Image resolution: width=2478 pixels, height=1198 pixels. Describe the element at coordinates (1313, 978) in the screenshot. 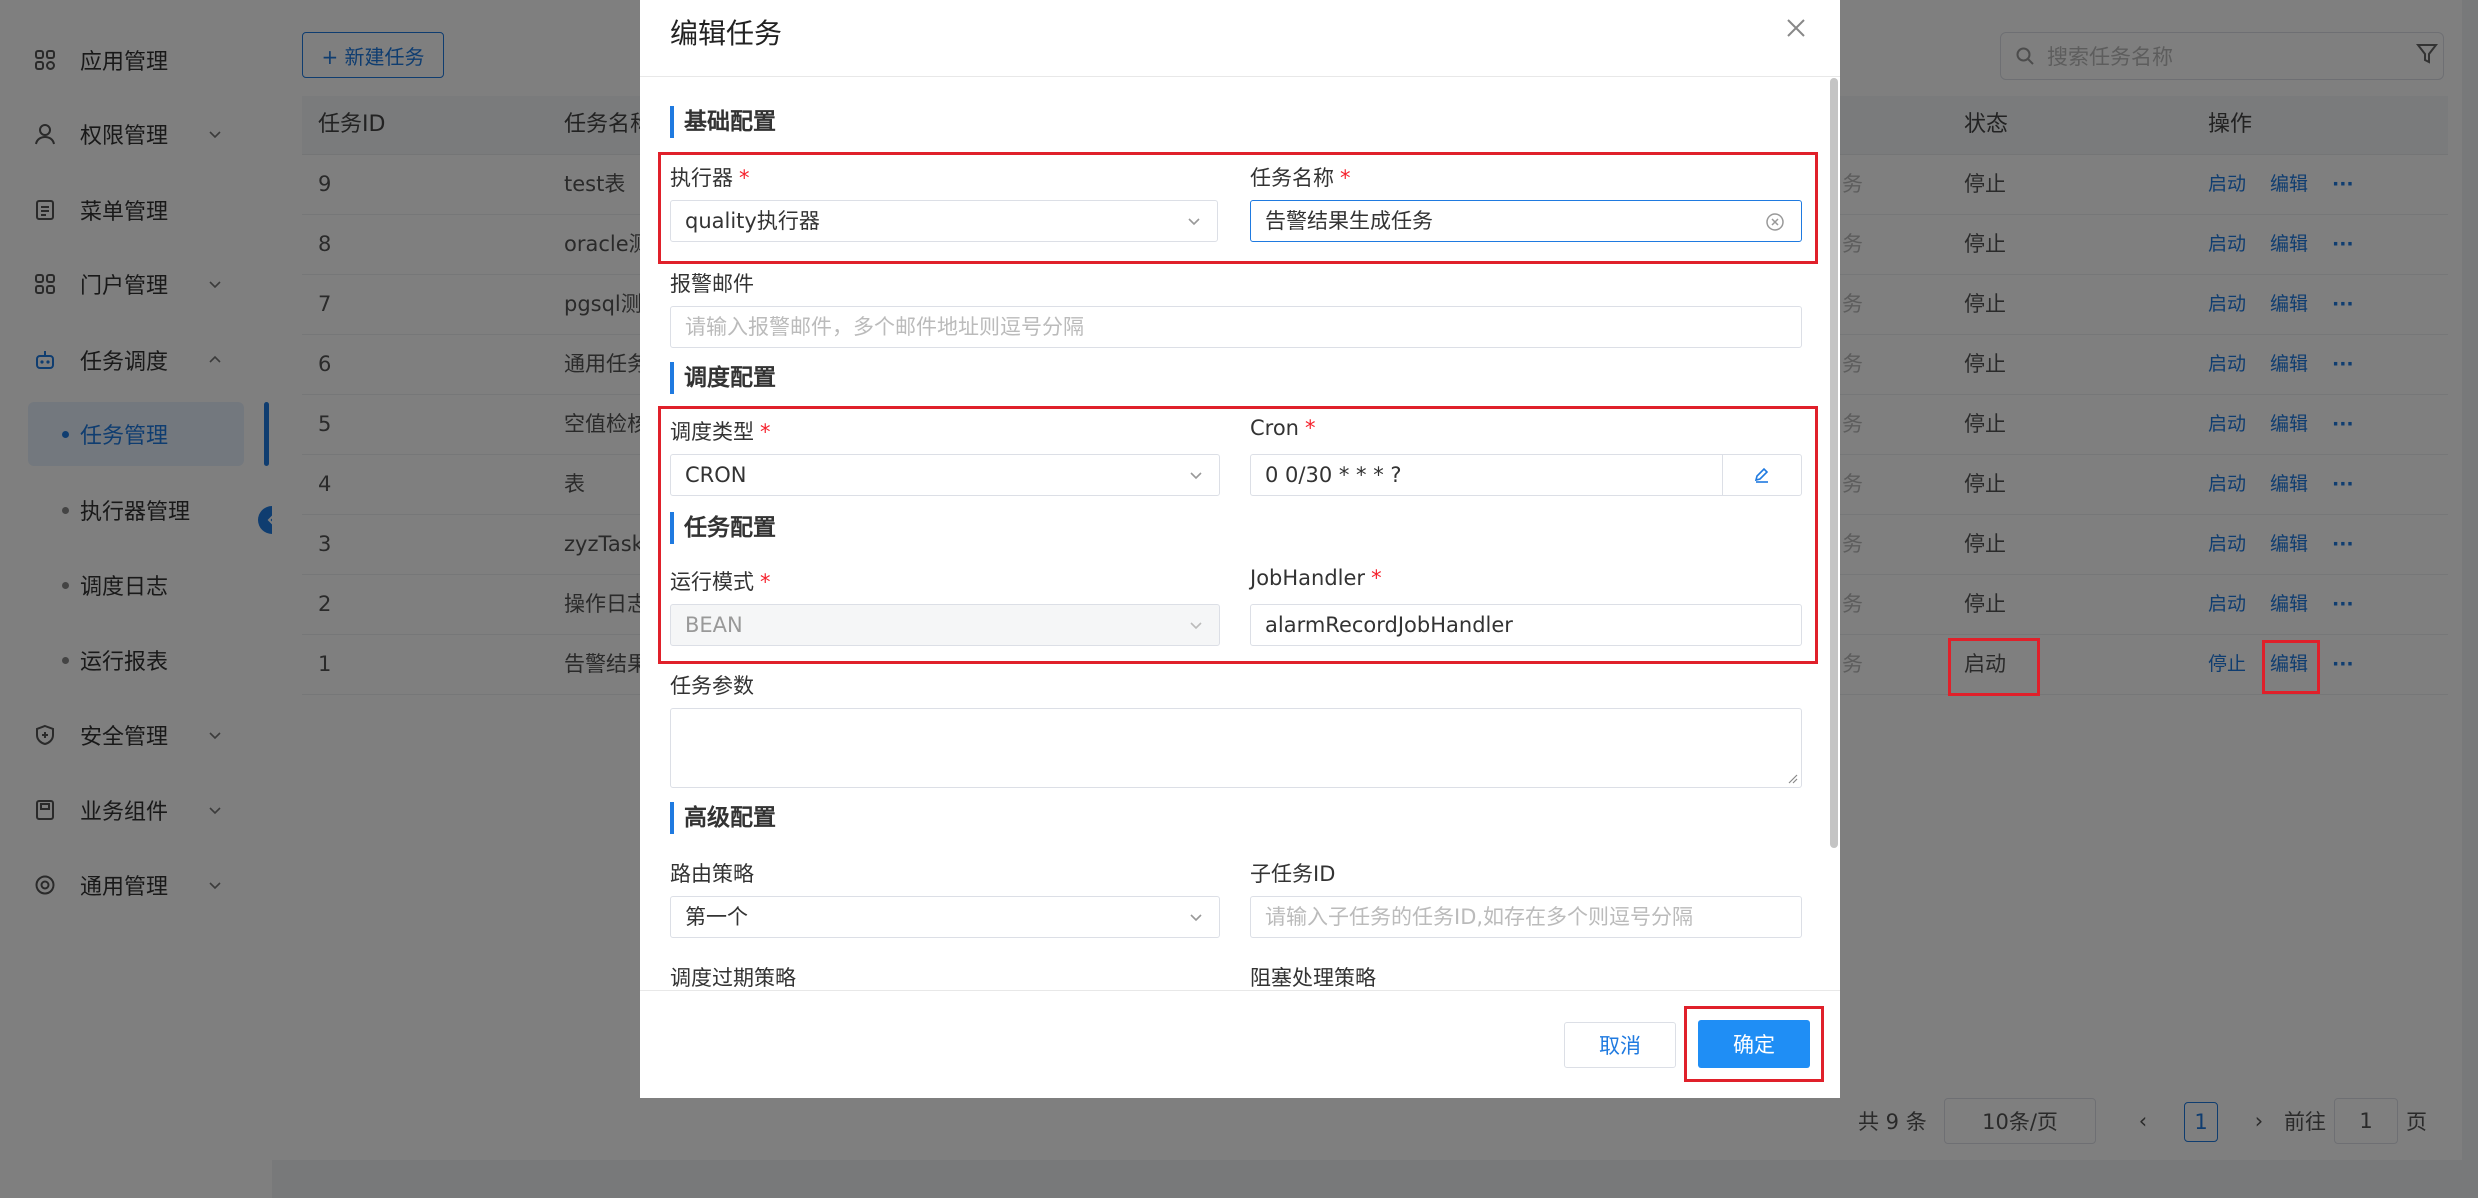

I see `block-strategy-label: 阻塞处理策略` at that location.